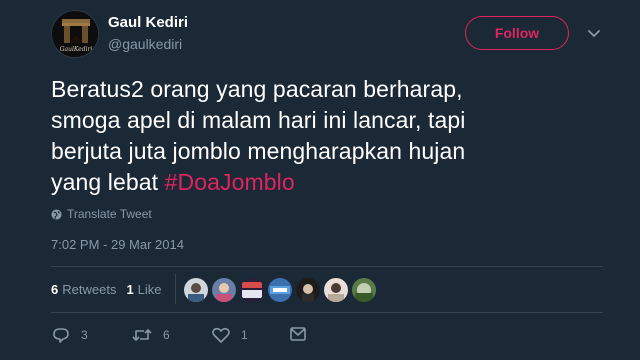 The height and width of the screenshot is (360, 640). I want to click on chevron-down-icon, so click(594, 34).